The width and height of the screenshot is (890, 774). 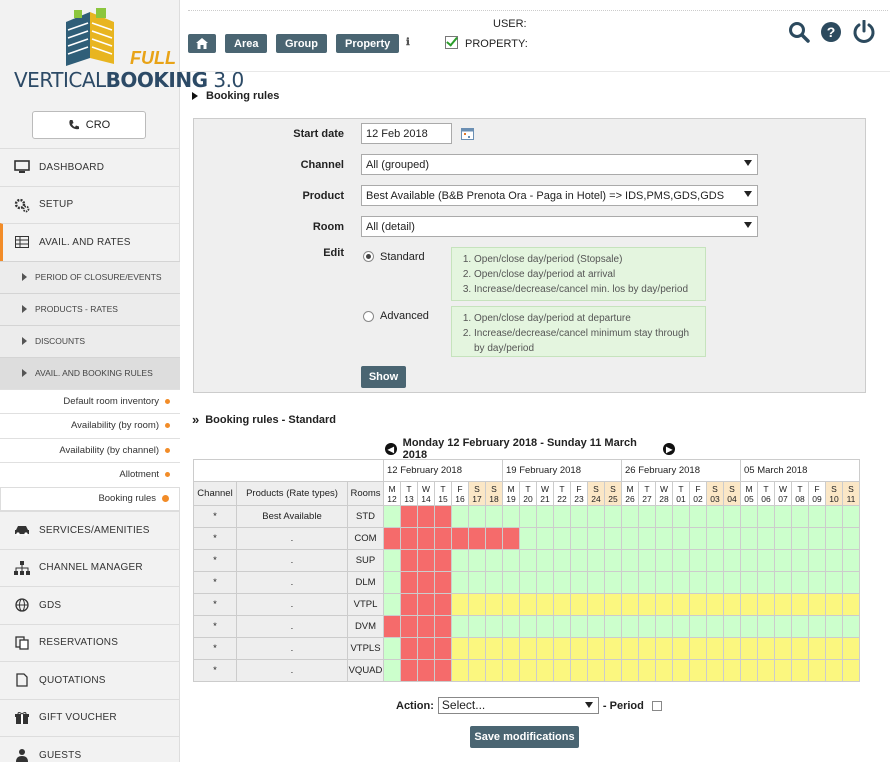 What do you see at coordinates (524, 737) in the screenshot?
I see `save-modifications-button: Save modifications` at bounding box center [524, 737].